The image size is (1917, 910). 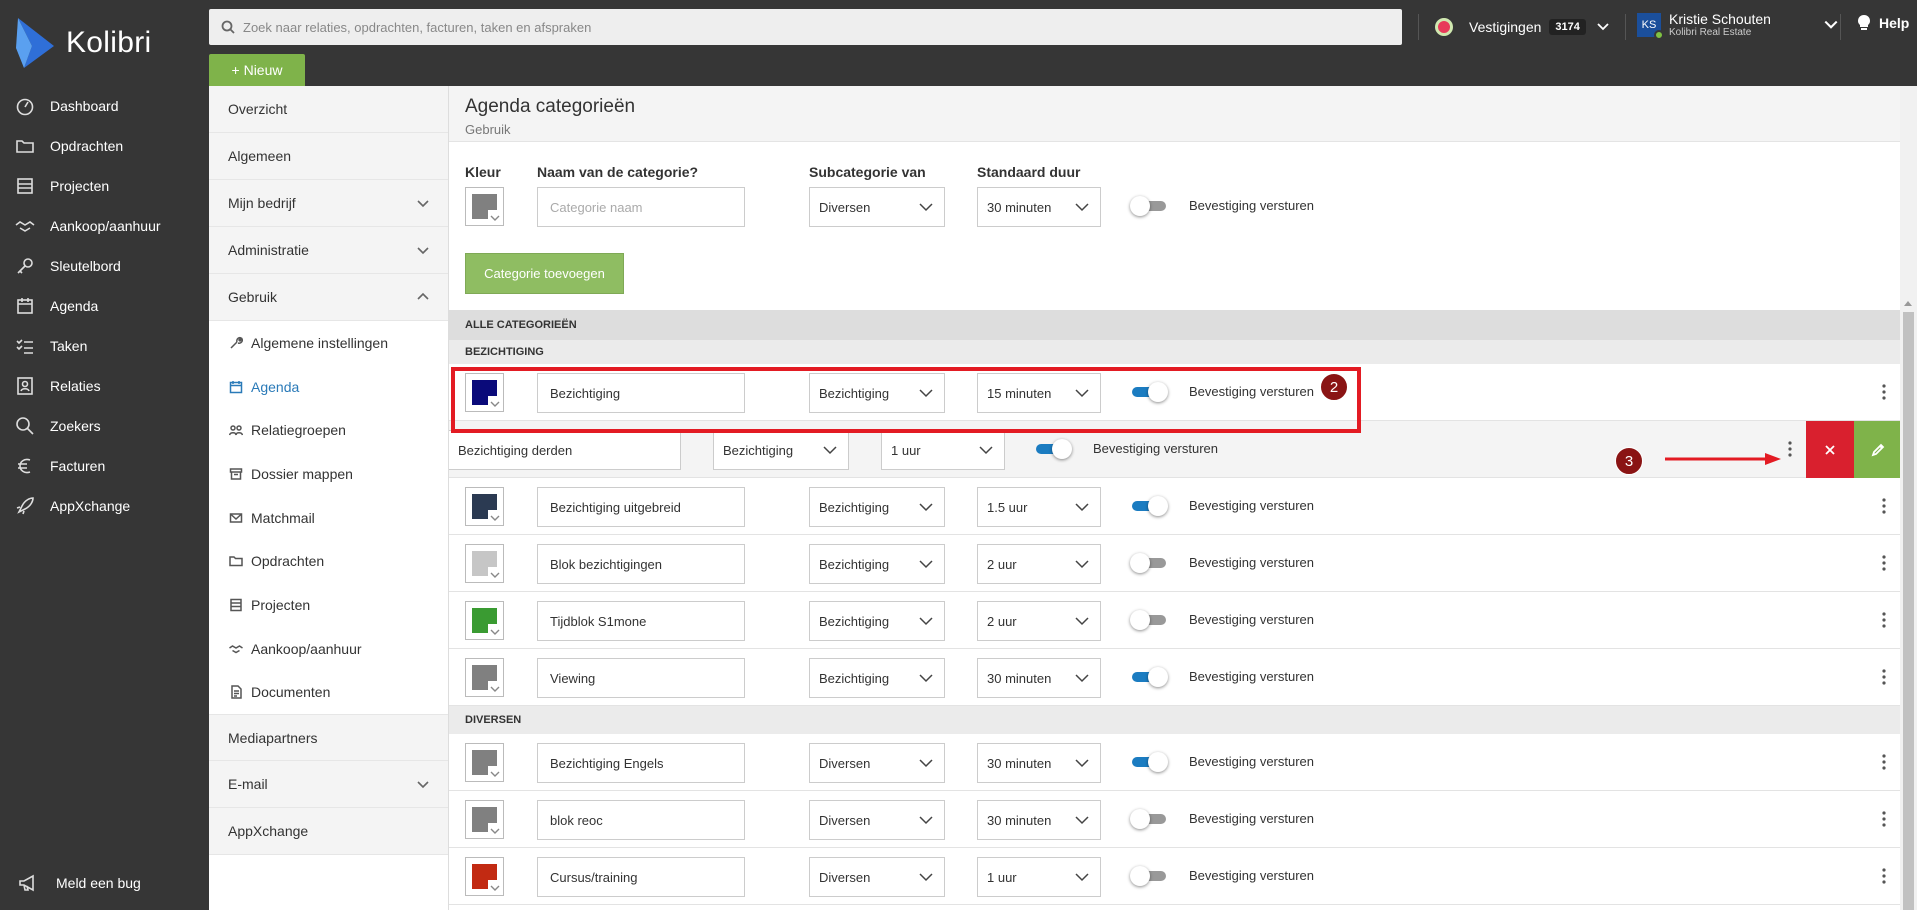 What do you see at coordinates (877, 207) in the screenshot?
I see `new-subcategory-select: Diversen` at bounding box center [877, 207].